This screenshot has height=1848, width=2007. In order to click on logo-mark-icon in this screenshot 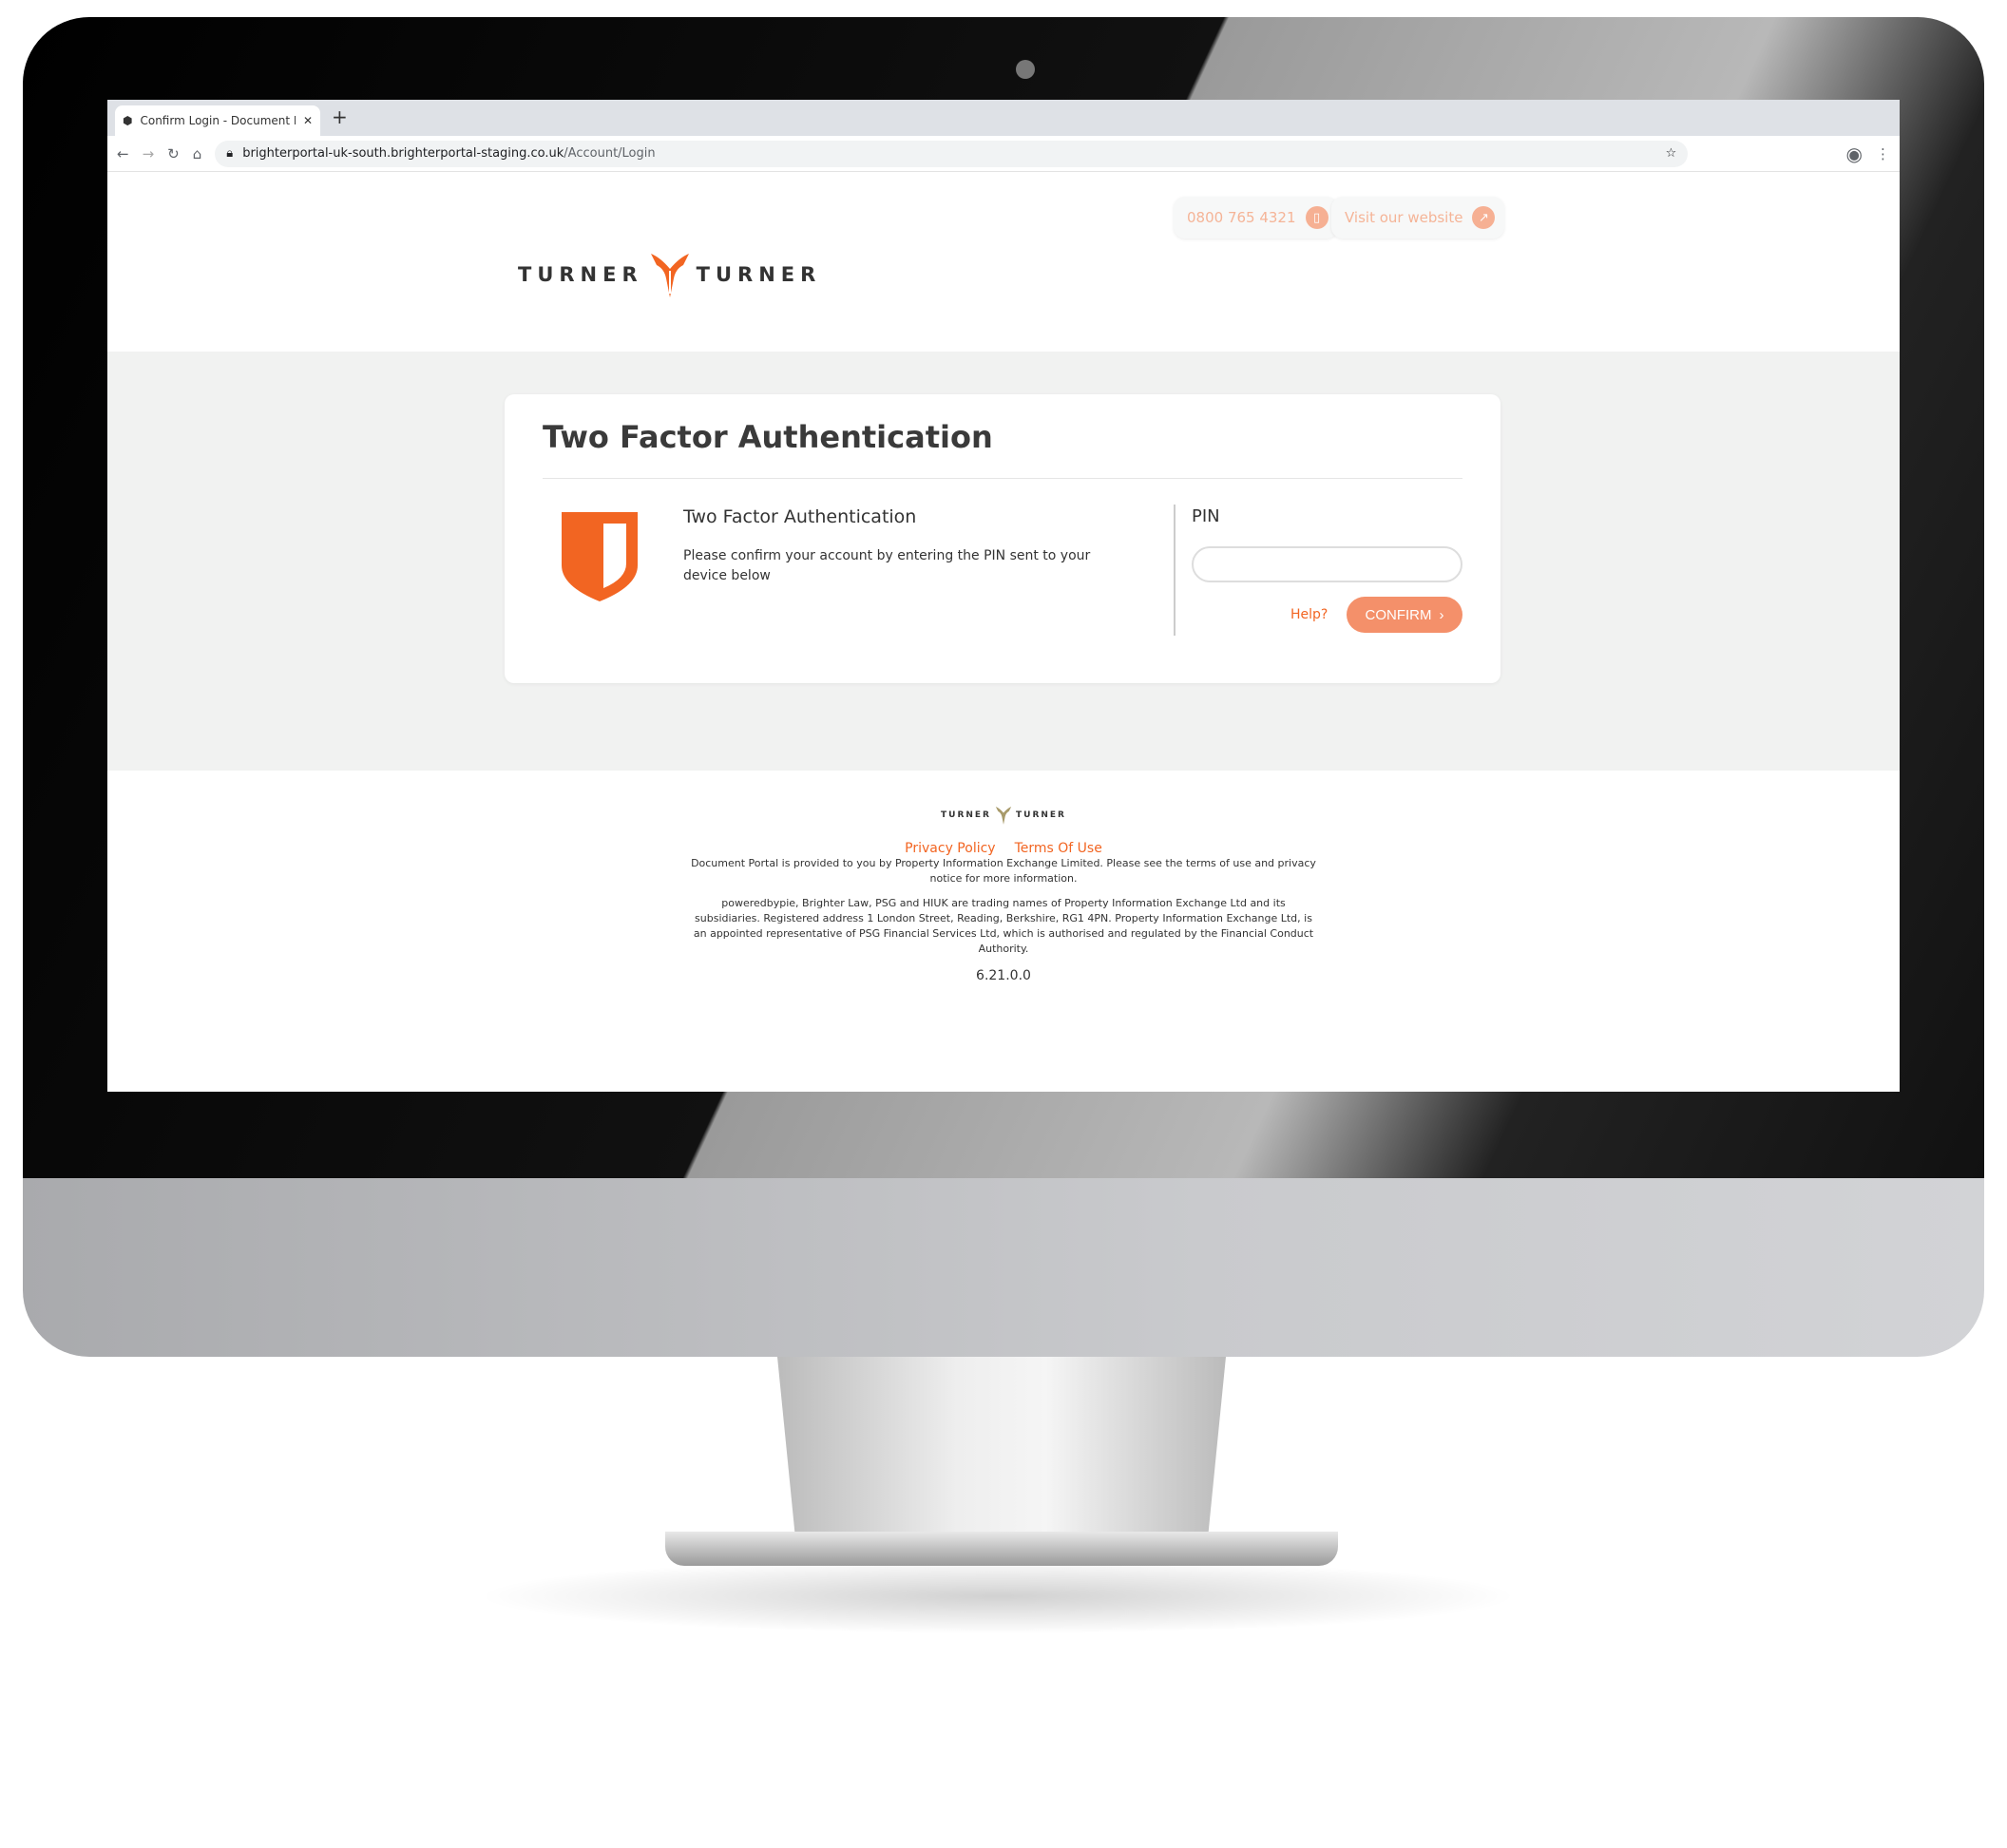, I will do `click(669, 276)`.